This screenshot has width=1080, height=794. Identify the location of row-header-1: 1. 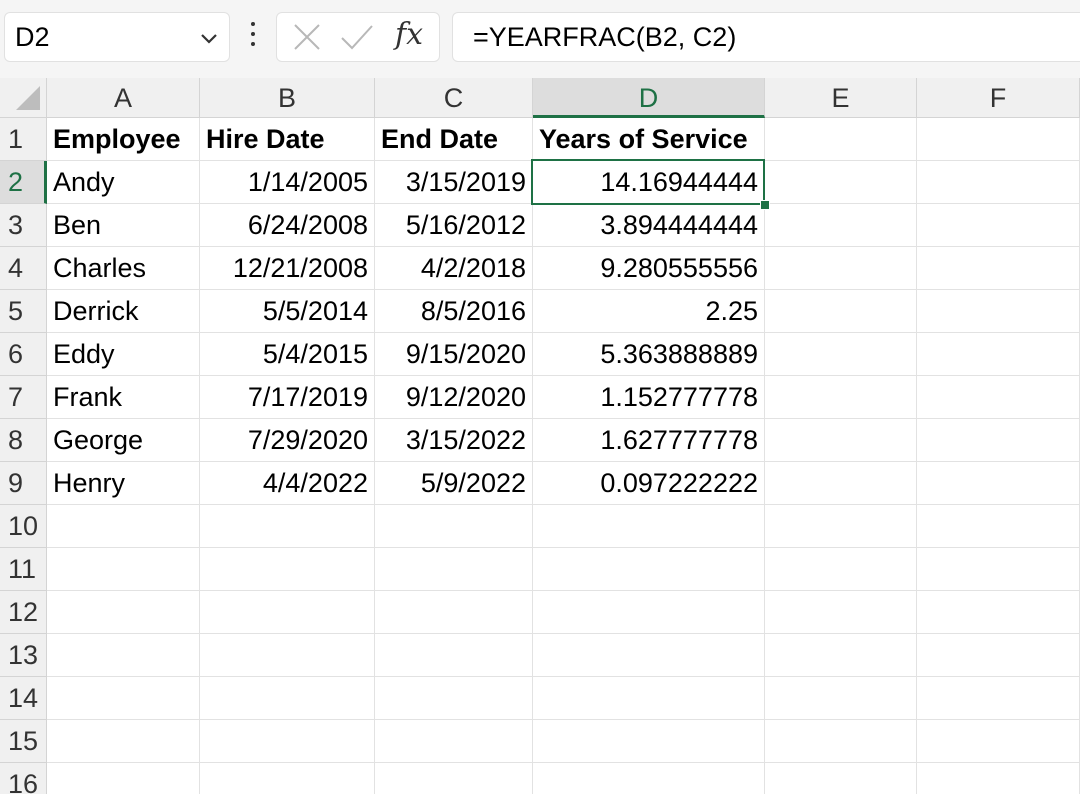
(23, 139).